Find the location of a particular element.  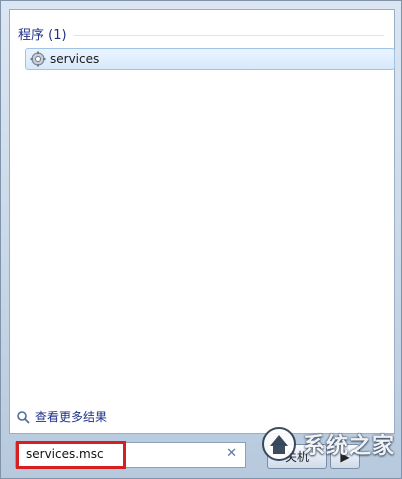

search-highlight-annotation is located at coordinates (71, 455).